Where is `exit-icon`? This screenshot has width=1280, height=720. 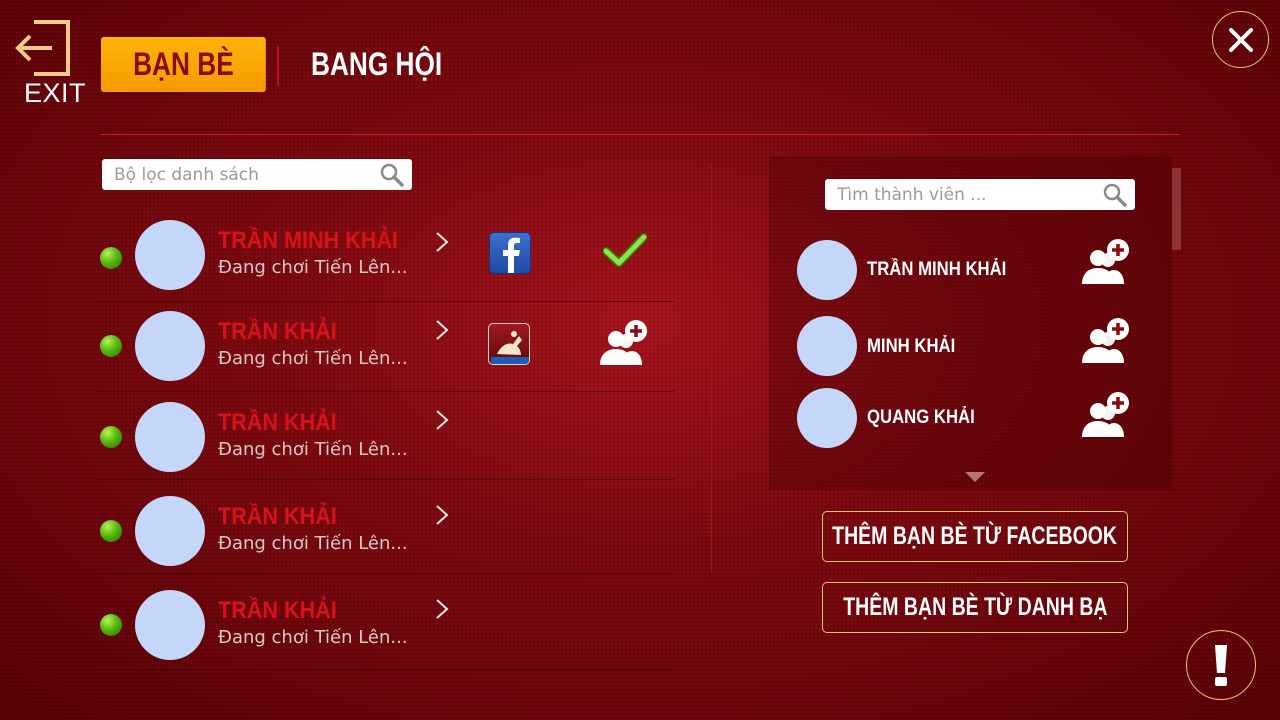 exit-icon is located at coordinates (42, 48).